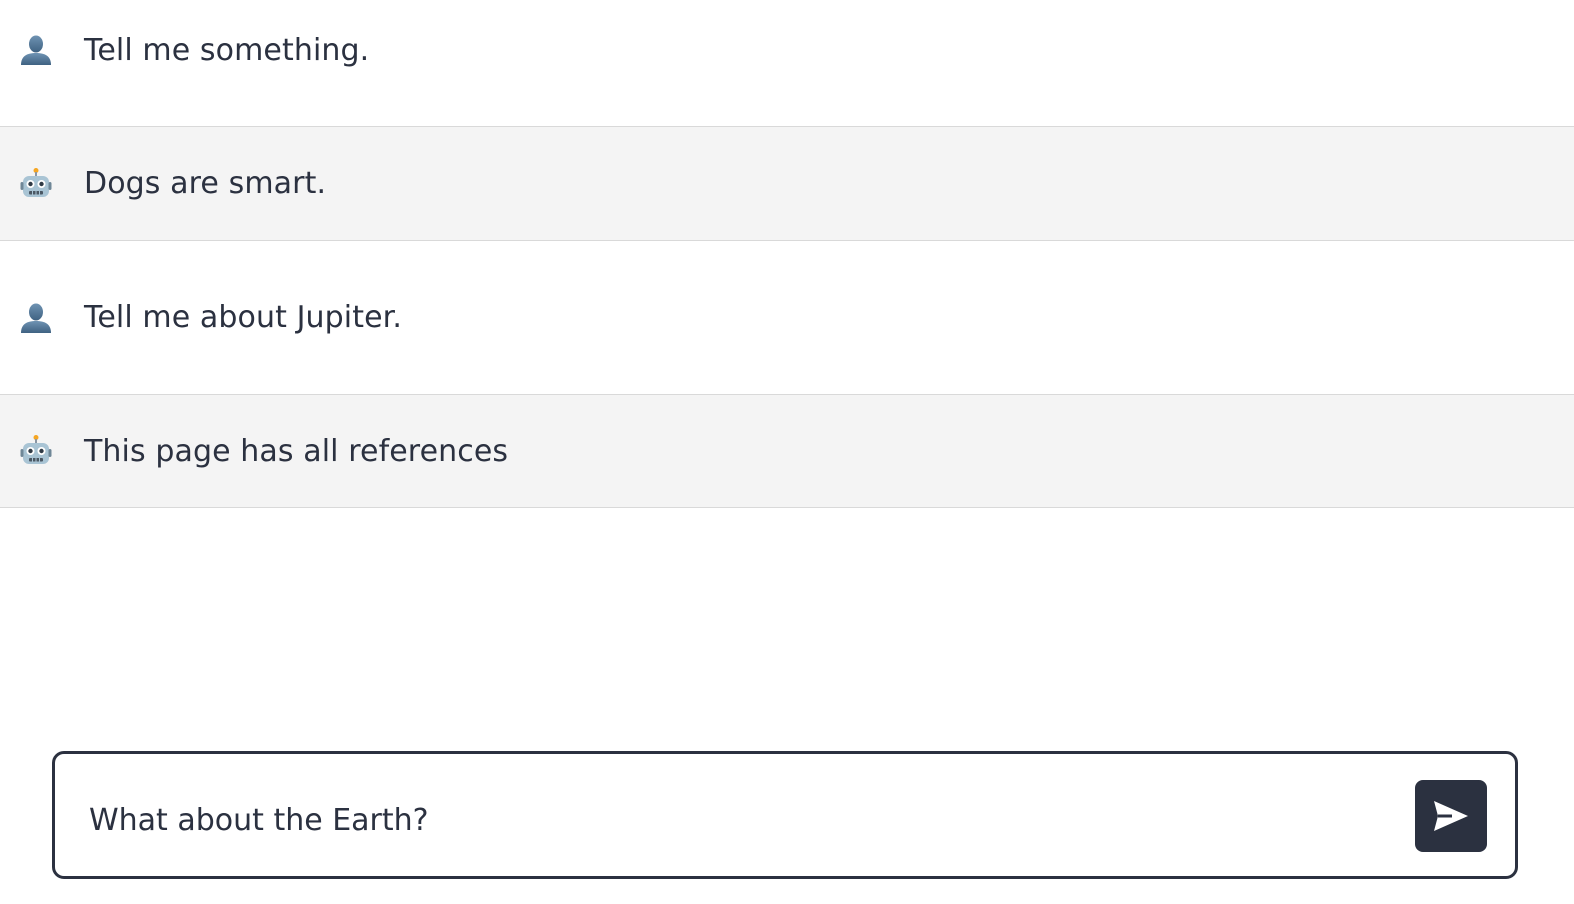  Describe the element at coordinates (787, 184) in the screenshot. I see `message-assistant: Dogs are smart.` at that location.